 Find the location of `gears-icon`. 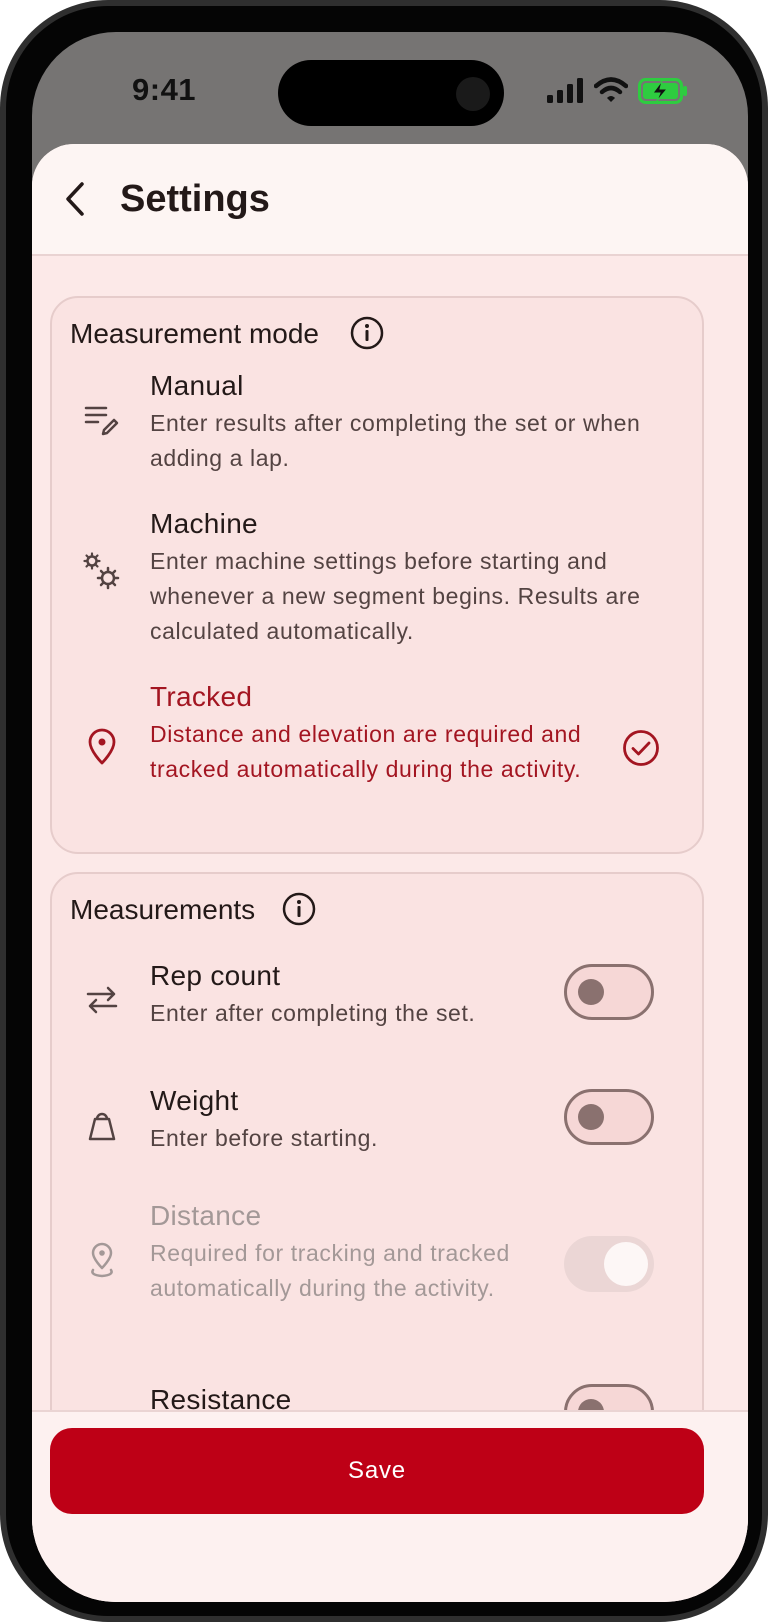

gears-icon is located at coordinates (101, 571).